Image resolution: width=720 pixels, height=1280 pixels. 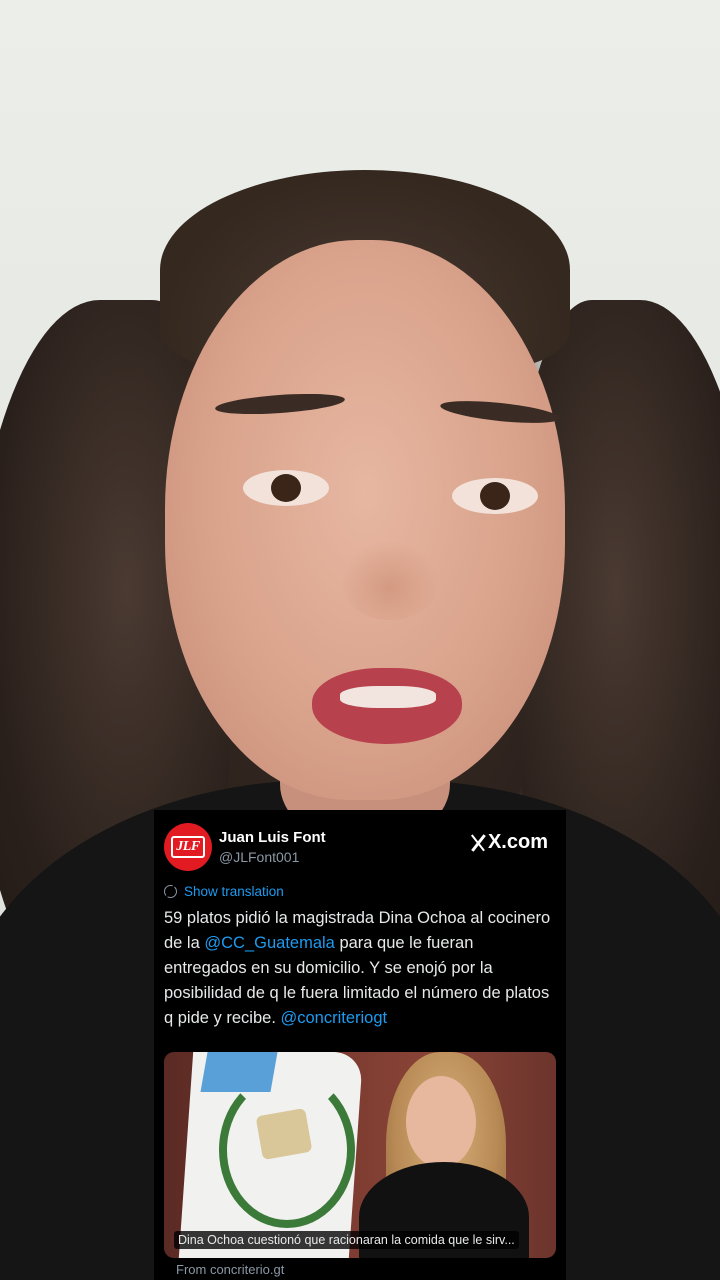 I want to click on author-handle: @JLFont001, so click(x=259, y=857).